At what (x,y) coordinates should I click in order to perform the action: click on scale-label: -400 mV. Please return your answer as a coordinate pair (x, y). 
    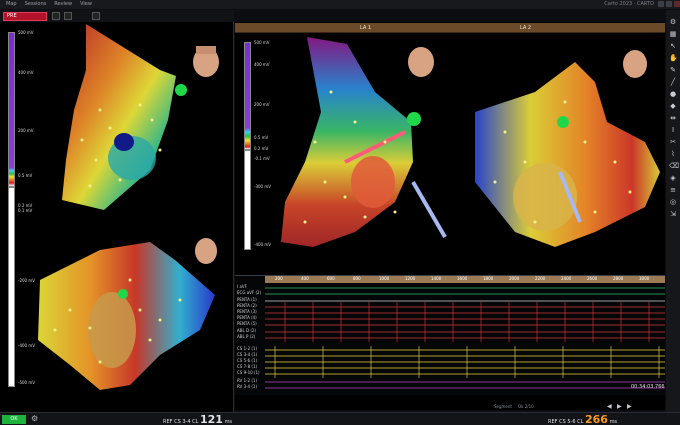
    Looking at the image, I should click on (262, 244).